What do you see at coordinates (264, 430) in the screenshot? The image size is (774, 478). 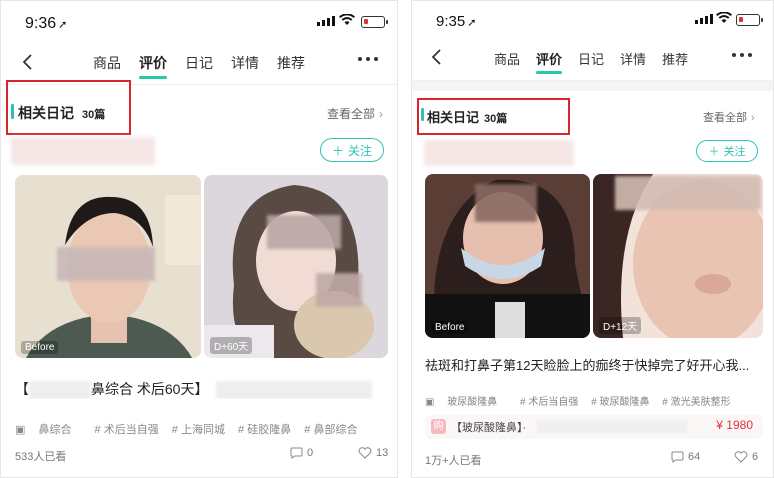 I see `tag-item: # 硅胶隆鼻` at bounding box center [264, 430].